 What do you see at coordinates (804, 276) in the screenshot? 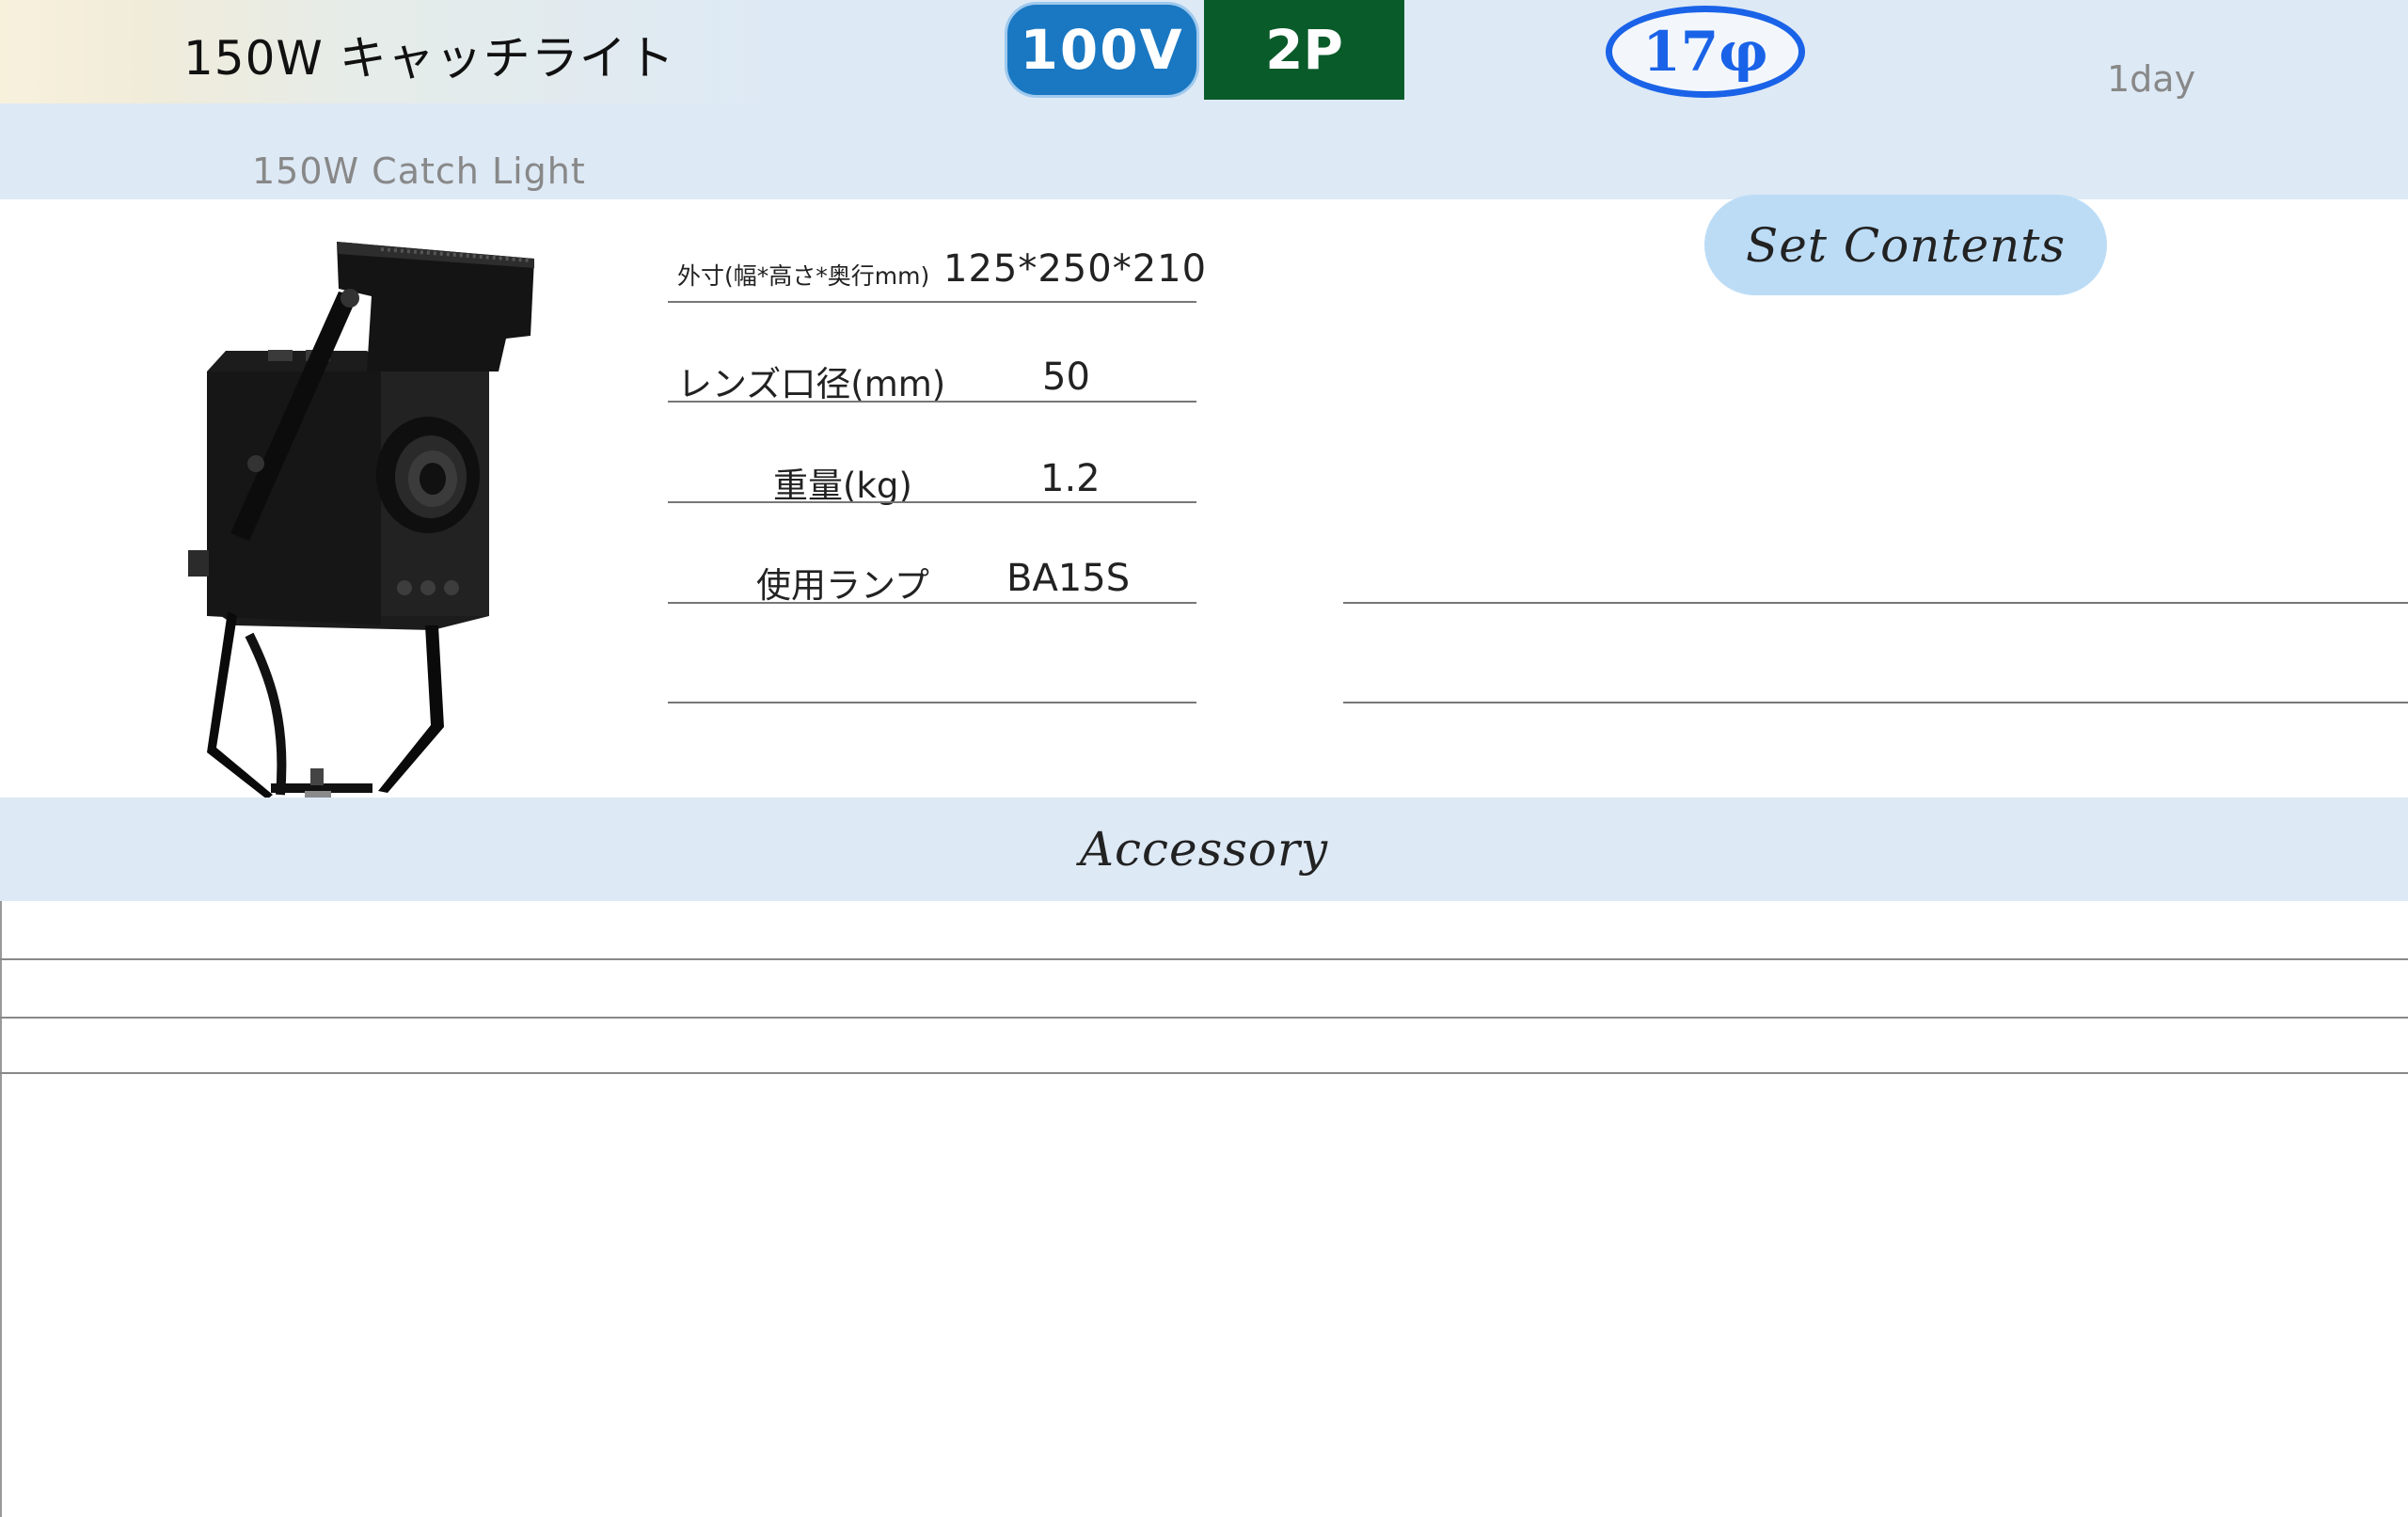
I see `dimensions-label: 外寸(幅*高さ*奥行mm)` at bounding box center [804, 276].